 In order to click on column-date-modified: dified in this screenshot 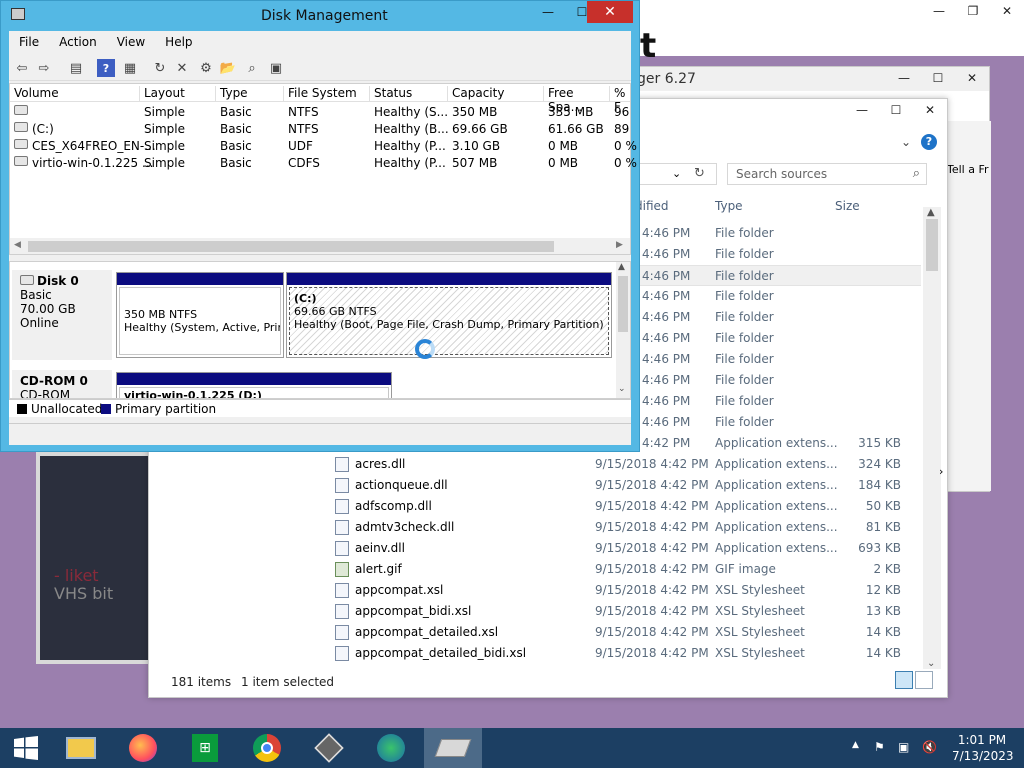, I will do `click(652, 206)`.